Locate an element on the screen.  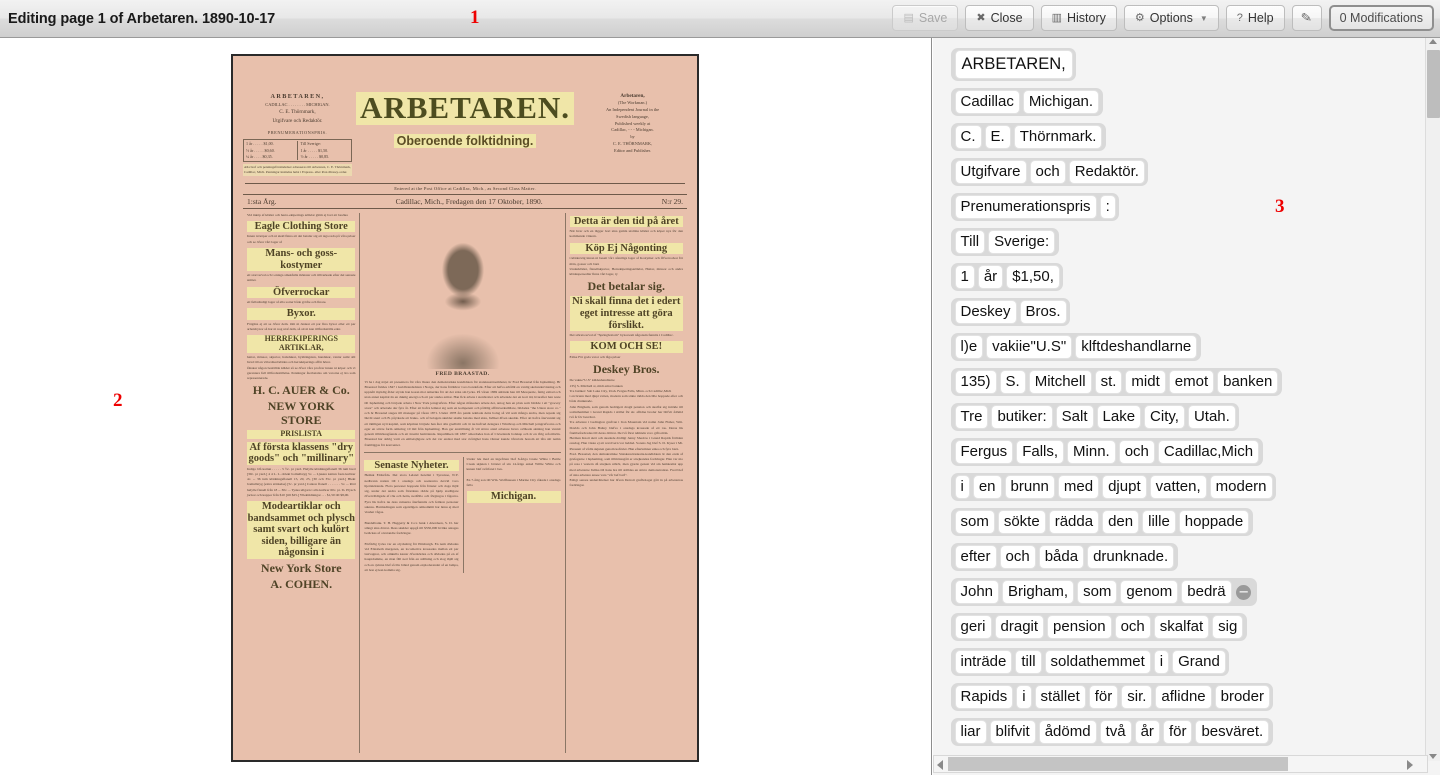
ocr-word-chip: 1 is located at coordinates (964, 277).